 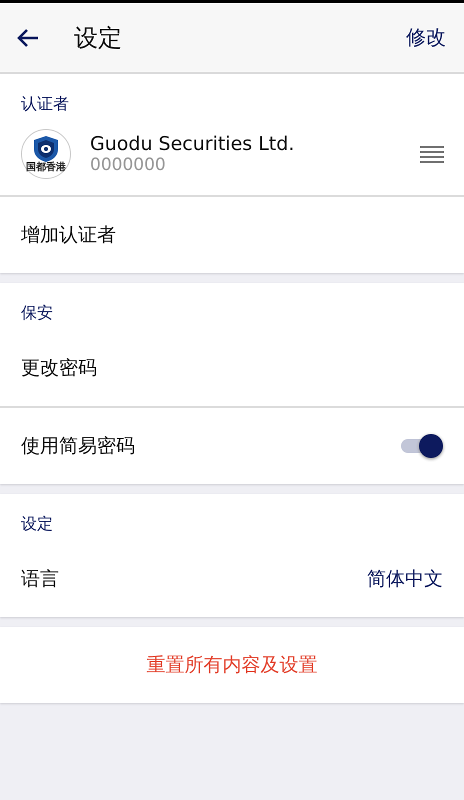 What do you see at coordinates (46, 149) in the screenshot?
I see `shield-icon` at bounding box center [46, 149].